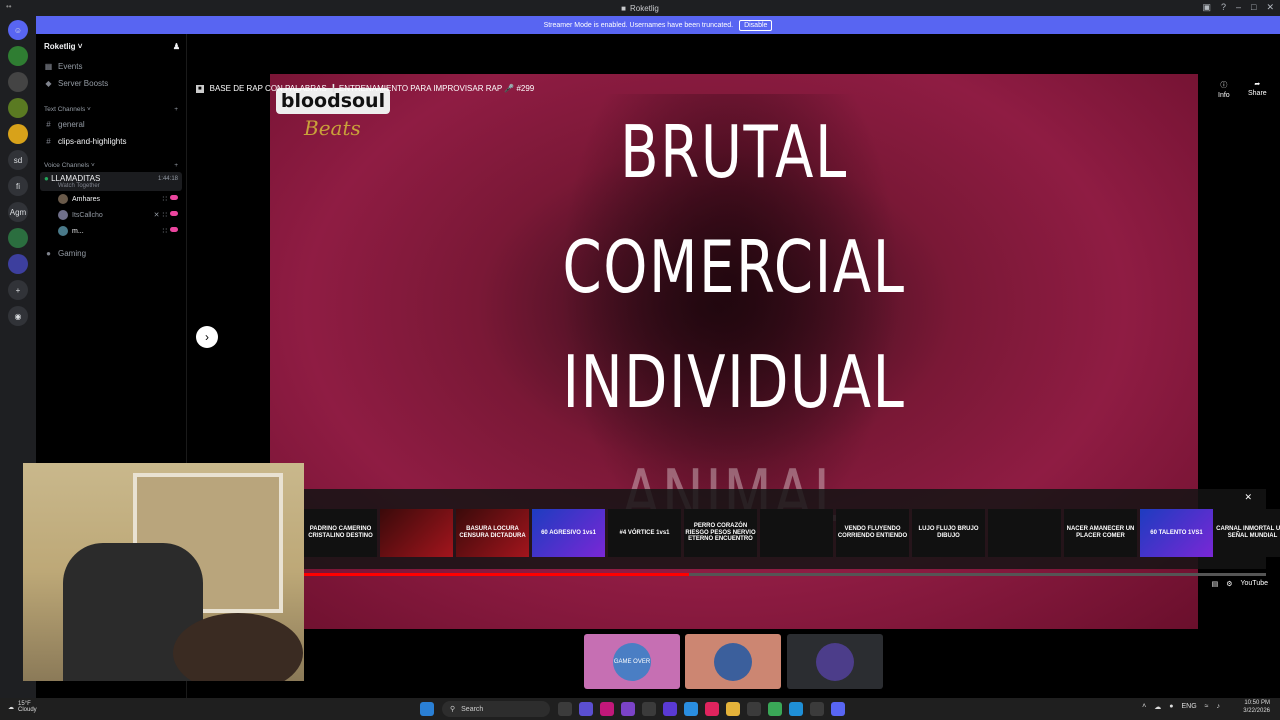 This screenshot has width=1280, height=720. What do you see at coordinates (9, 6) in the screenshot?
I see `titlebar-menu-icon: ••` at bounding box center [9, 6].